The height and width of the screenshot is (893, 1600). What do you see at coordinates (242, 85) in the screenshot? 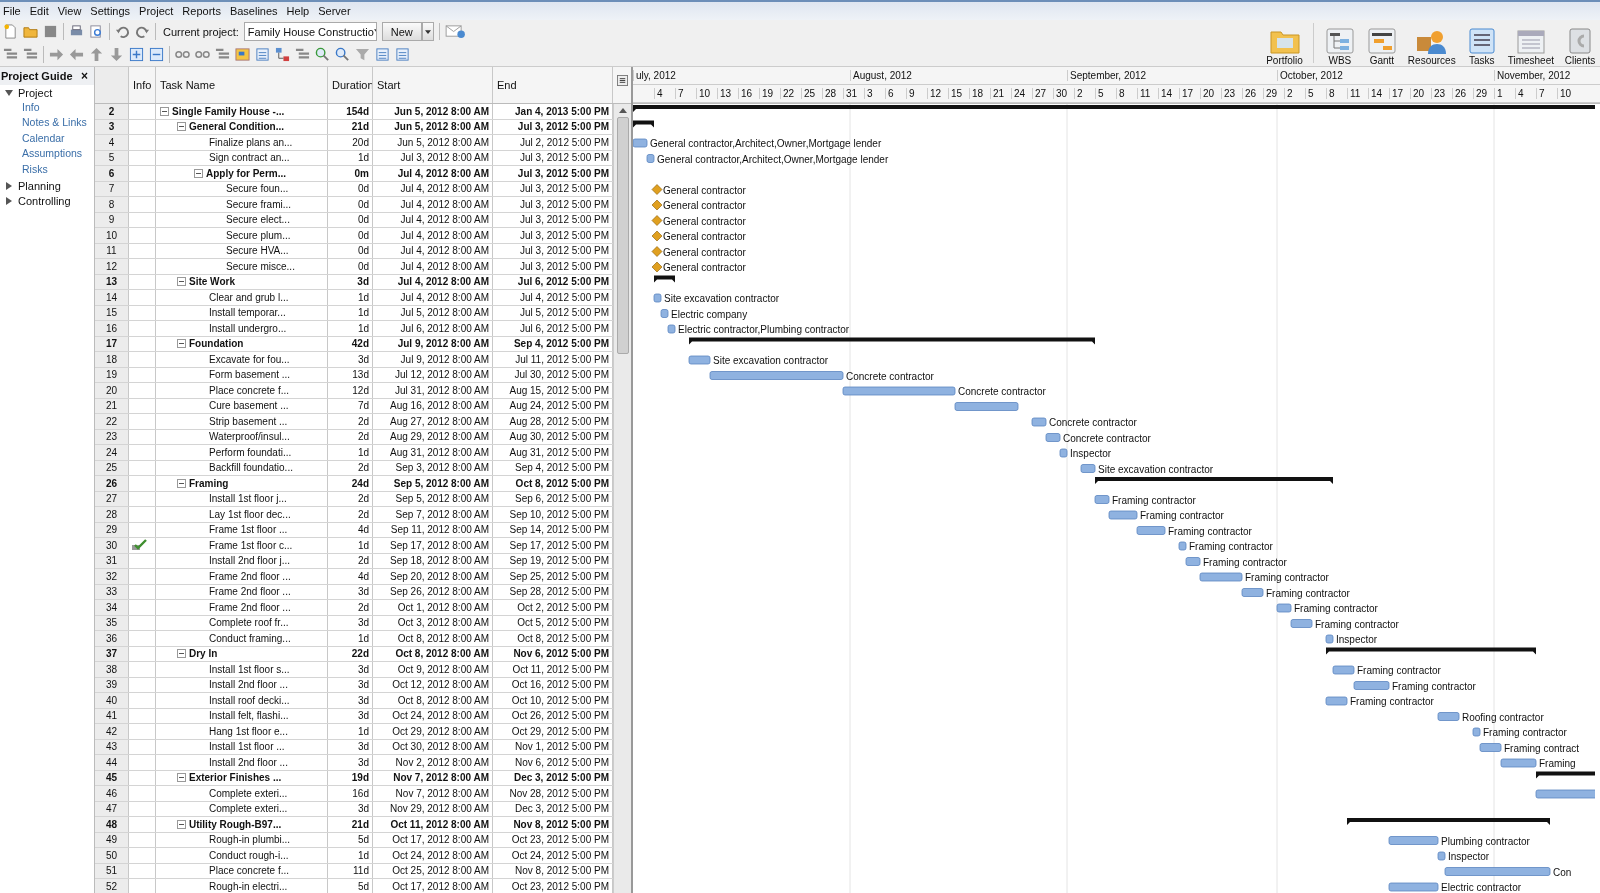
I see `column-header: Task Name` at bounding box center [242, 85].